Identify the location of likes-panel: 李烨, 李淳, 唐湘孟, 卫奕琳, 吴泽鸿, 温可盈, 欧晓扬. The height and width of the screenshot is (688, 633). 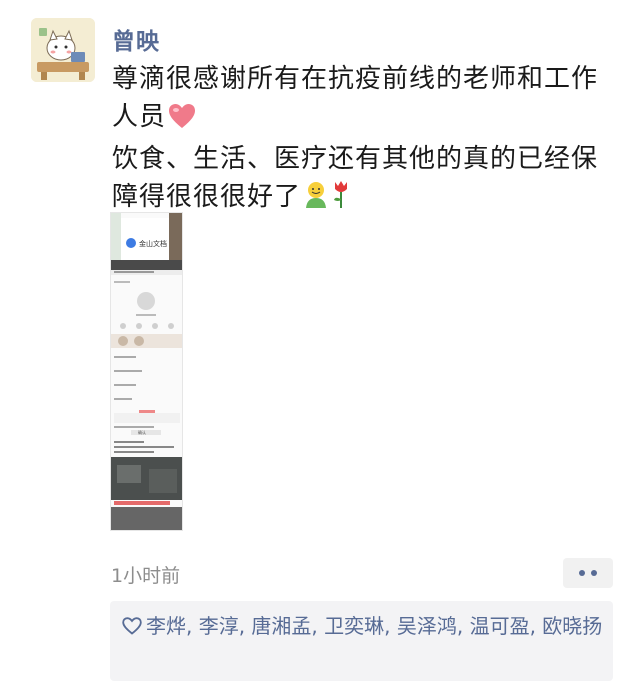
(361, 641).